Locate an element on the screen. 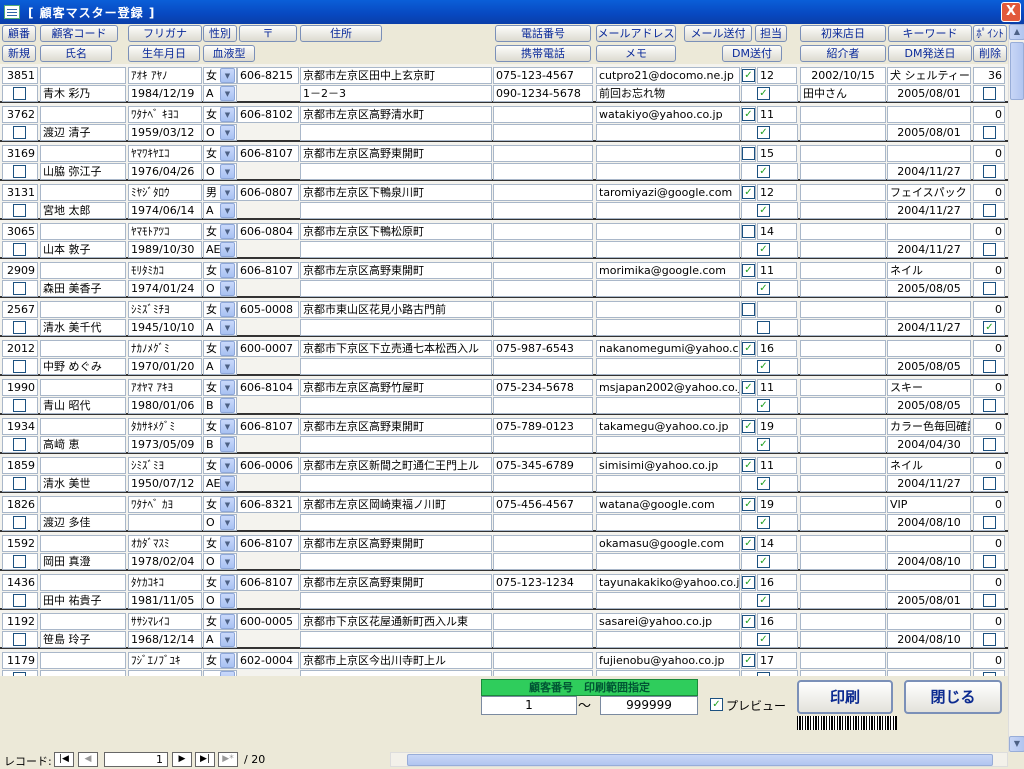  zip-field: 602-0004 is located at coordinates (268, 660).